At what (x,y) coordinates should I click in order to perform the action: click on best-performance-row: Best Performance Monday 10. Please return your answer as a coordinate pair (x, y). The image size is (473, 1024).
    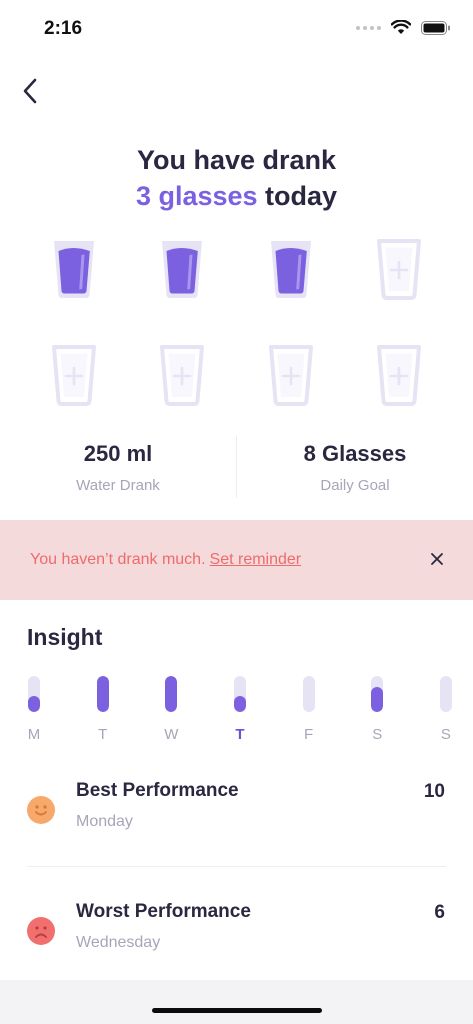
    Looking at the image, I should click on (236, 825).